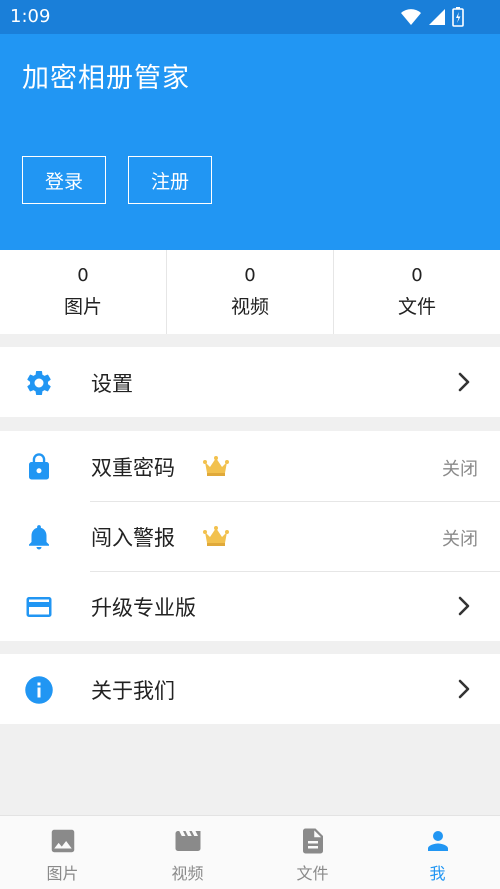  I want to click on about-group: 关于我们, so click(250, 689).